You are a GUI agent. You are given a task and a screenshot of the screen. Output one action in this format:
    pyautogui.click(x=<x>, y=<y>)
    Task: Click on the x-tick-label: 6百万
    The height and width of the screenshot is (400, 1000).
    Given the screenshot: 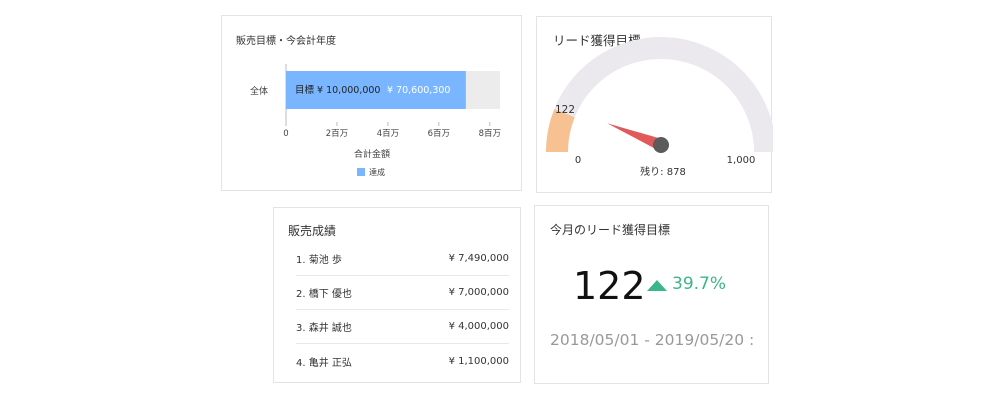 What is the action you would take?
    pyautogui.click(x=439, y=134)
    